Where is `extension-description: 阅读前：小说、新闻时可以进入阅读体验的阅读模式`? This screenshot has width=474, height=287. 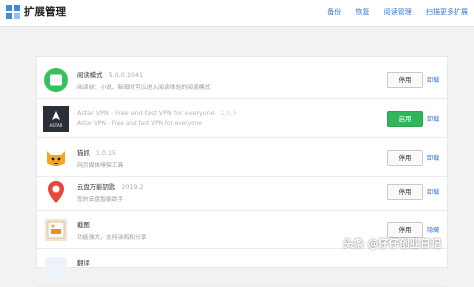
extension-description: 阅读前：小说、新闻时可以进入阅读体验的阅读模式 is located at coordinates (144, 88).